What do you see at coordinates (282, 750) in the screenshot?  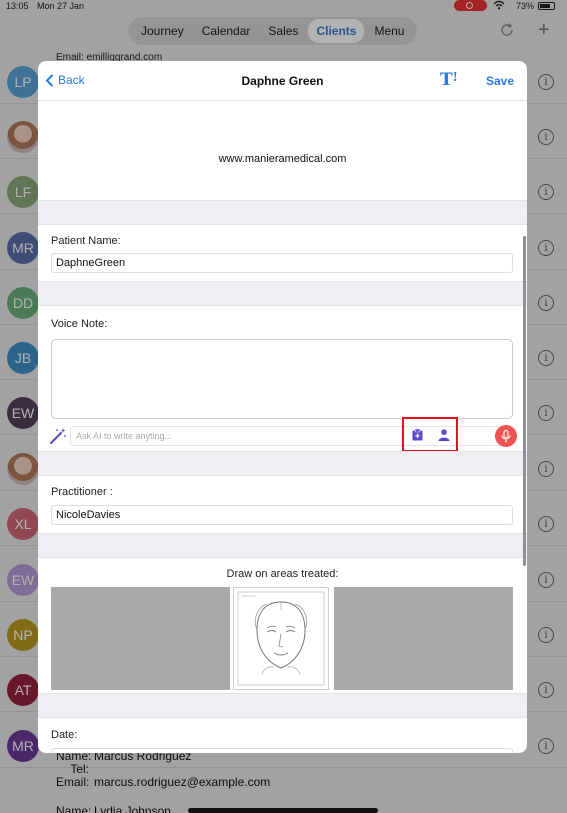 I see `date-field` at bounding box center [282, 750].